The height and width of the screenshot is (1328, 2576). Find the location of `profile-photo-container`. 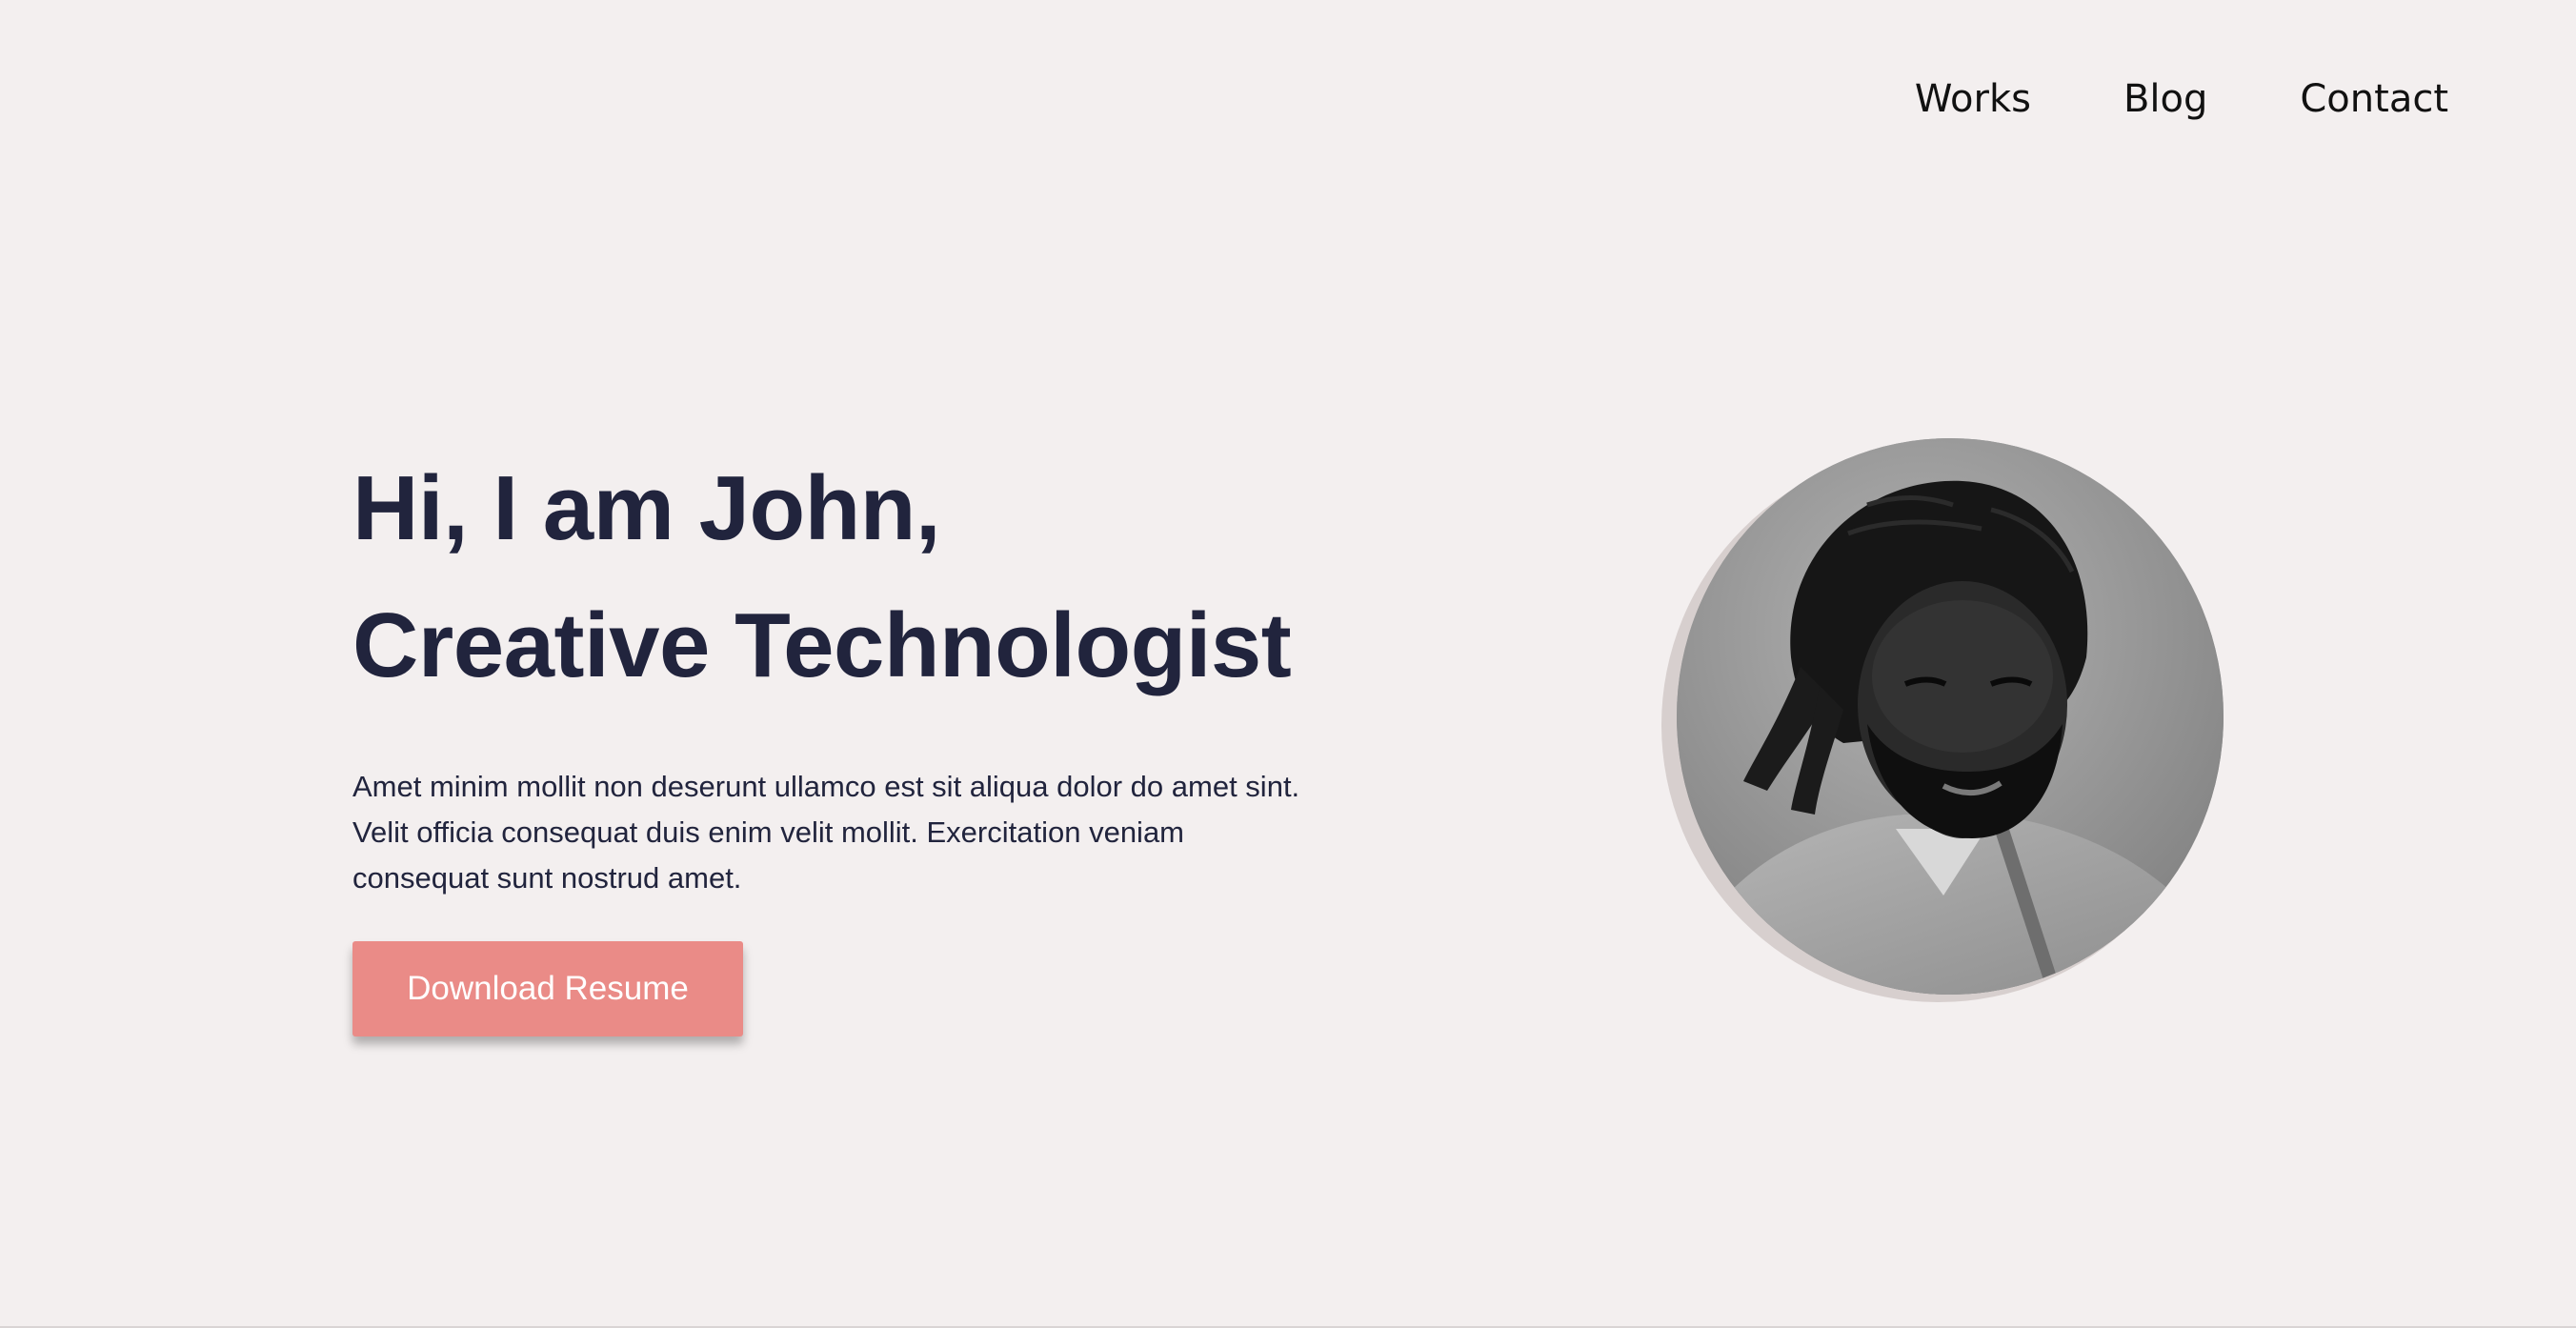

profile-photo-container is located at coordinates (1943, 726).